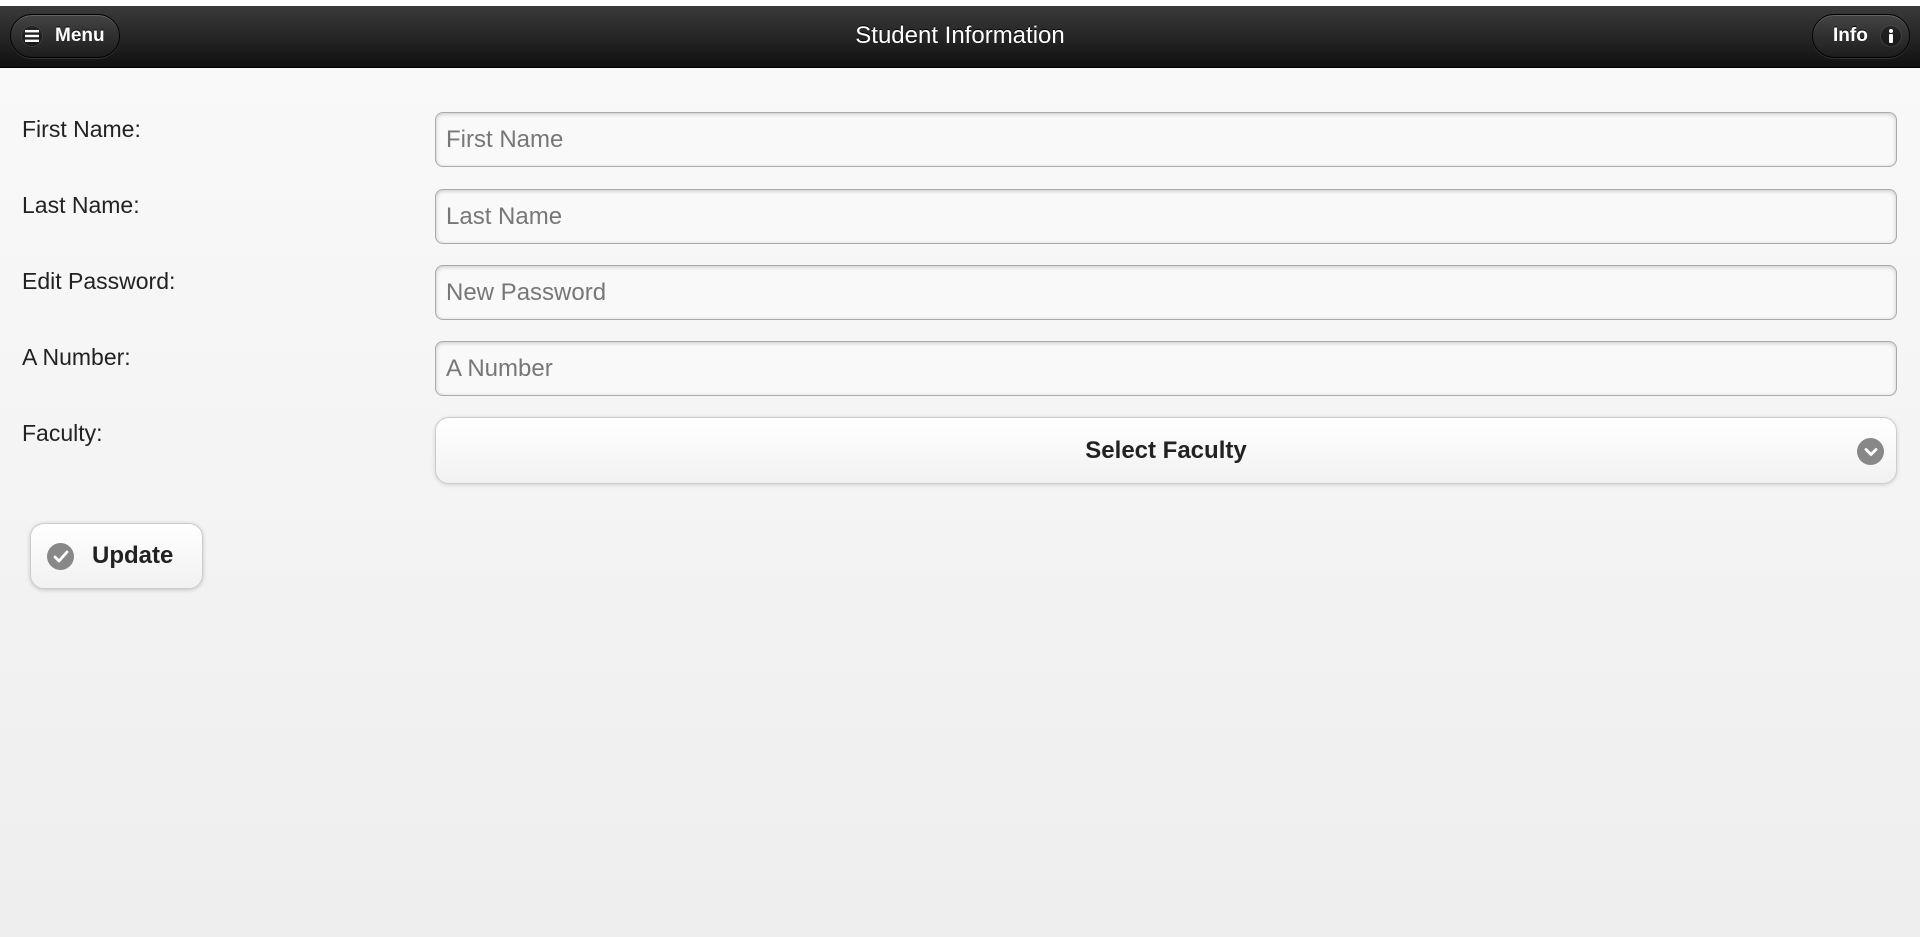 This screenshot has width=1920, height=937. I want to click on first-name-label: First Name:, so click(81, 129).